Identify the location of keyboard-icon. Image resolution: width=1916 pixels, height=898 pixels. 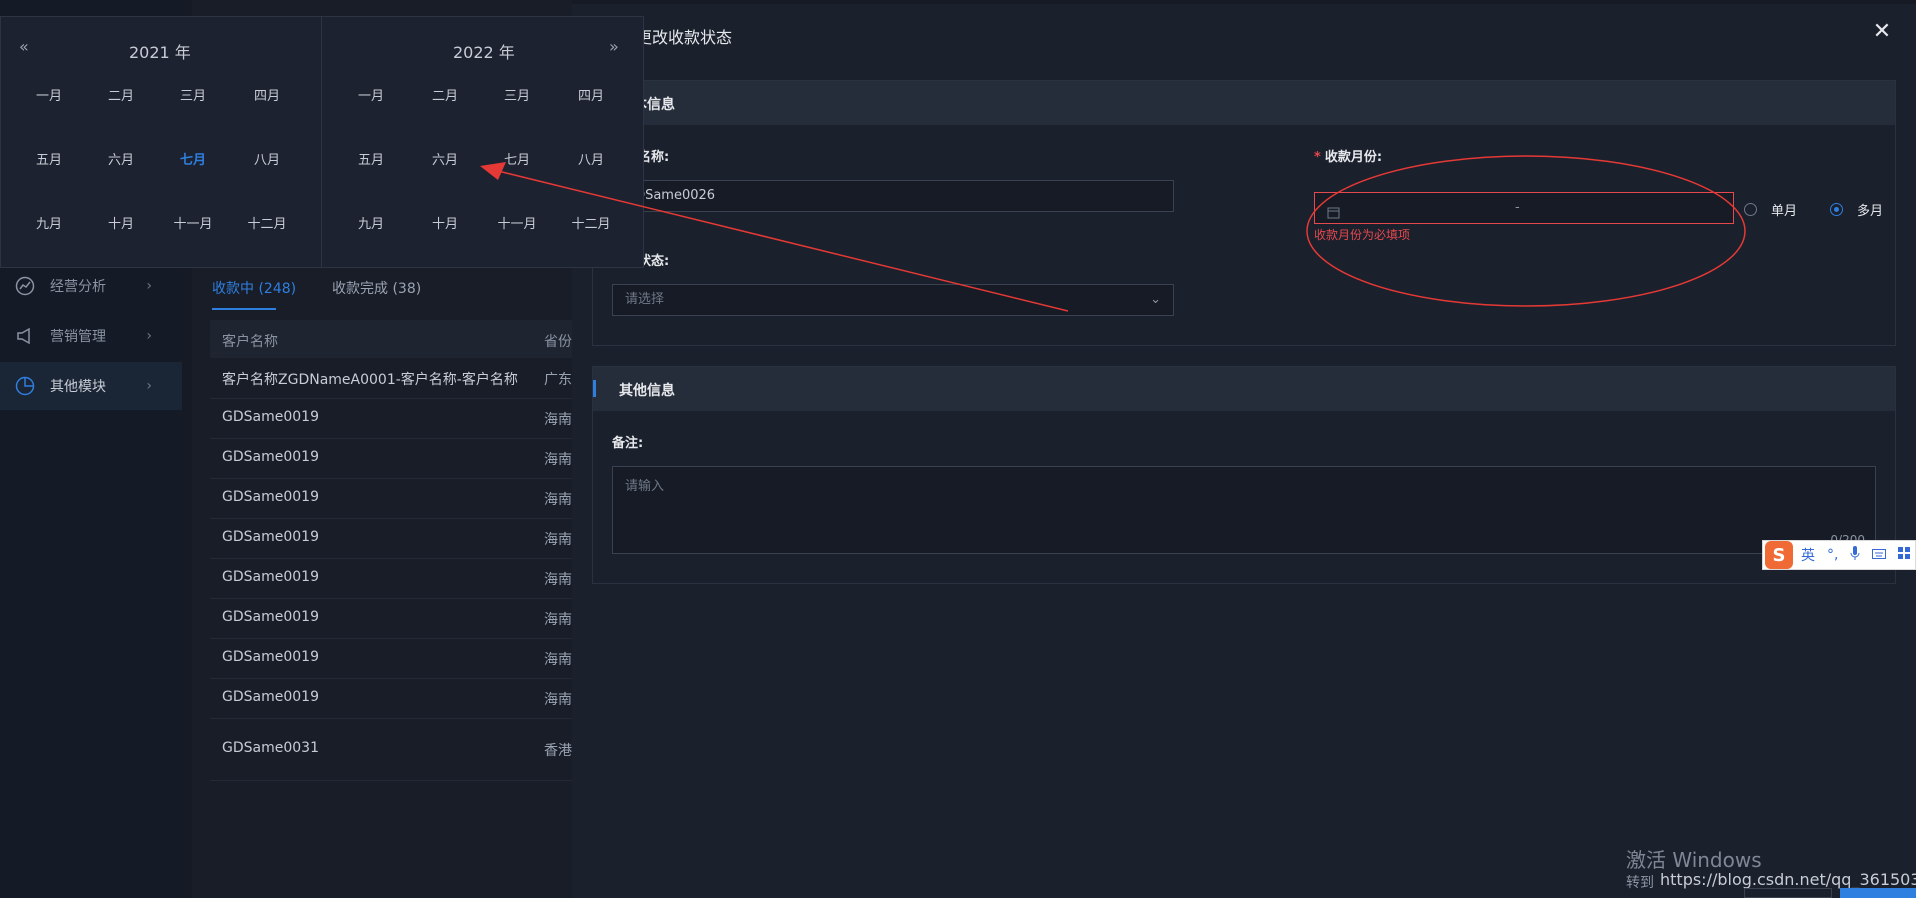
(1879, 555).